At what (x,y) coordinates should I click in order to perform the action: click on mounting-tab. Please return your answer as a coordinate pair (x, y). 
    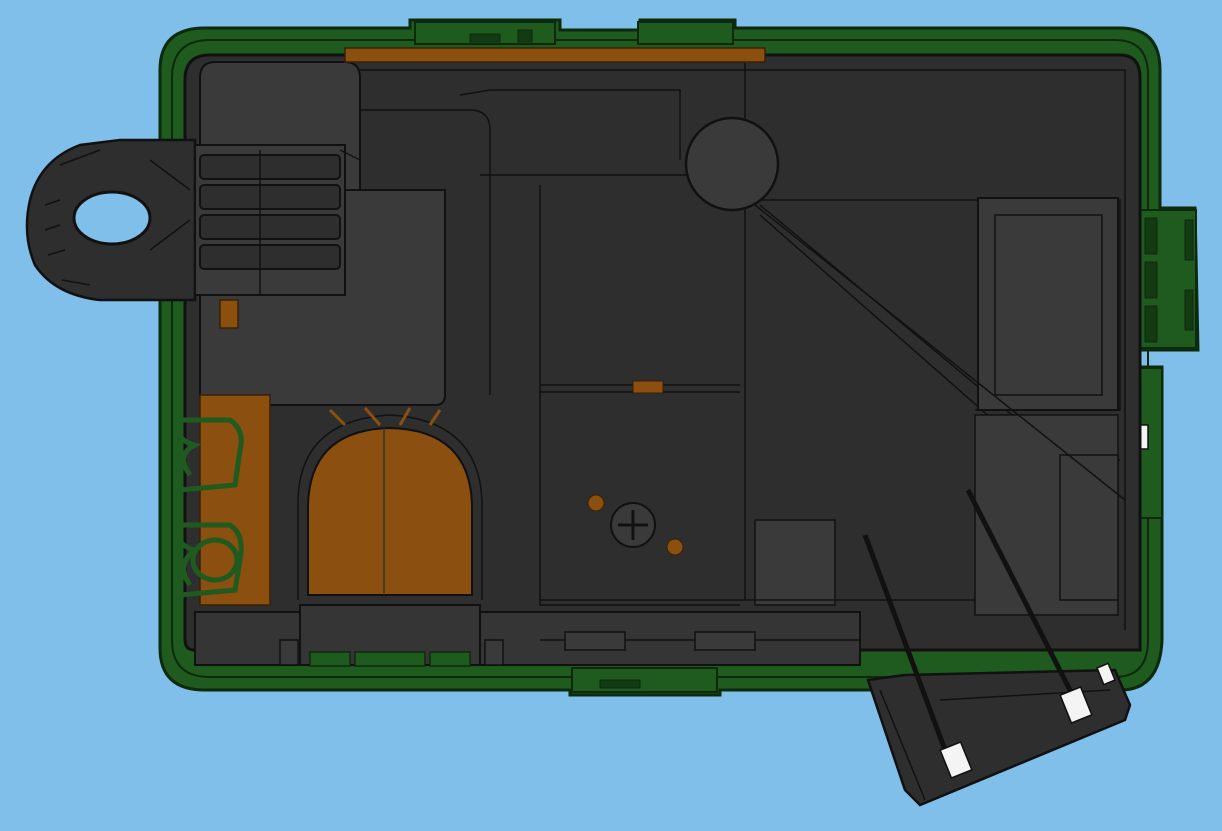
    Looking at the image, I should click on (111, 220).